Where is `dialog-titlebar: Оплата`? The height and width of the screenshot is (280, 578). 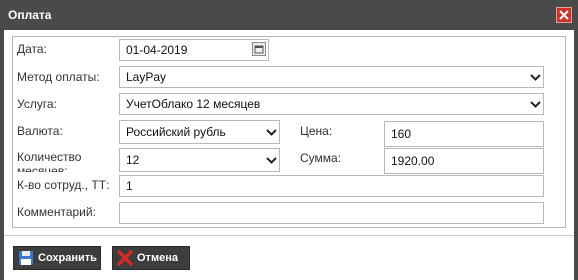
dialog-titlebar: Оплата is located at coordinates (289, 15).